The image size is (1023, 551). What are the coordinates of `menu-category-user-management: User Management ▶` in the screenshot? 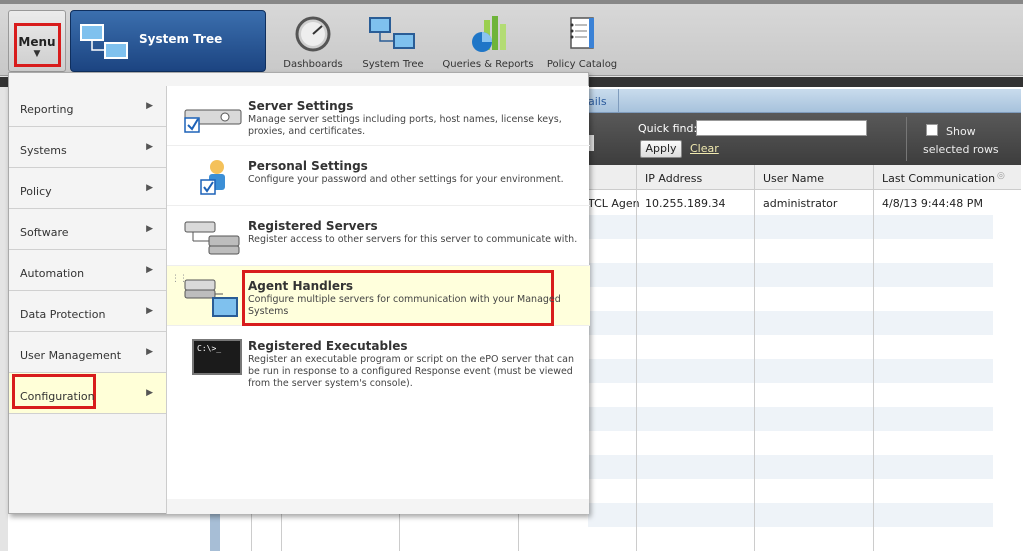 It's located at (87, 352).